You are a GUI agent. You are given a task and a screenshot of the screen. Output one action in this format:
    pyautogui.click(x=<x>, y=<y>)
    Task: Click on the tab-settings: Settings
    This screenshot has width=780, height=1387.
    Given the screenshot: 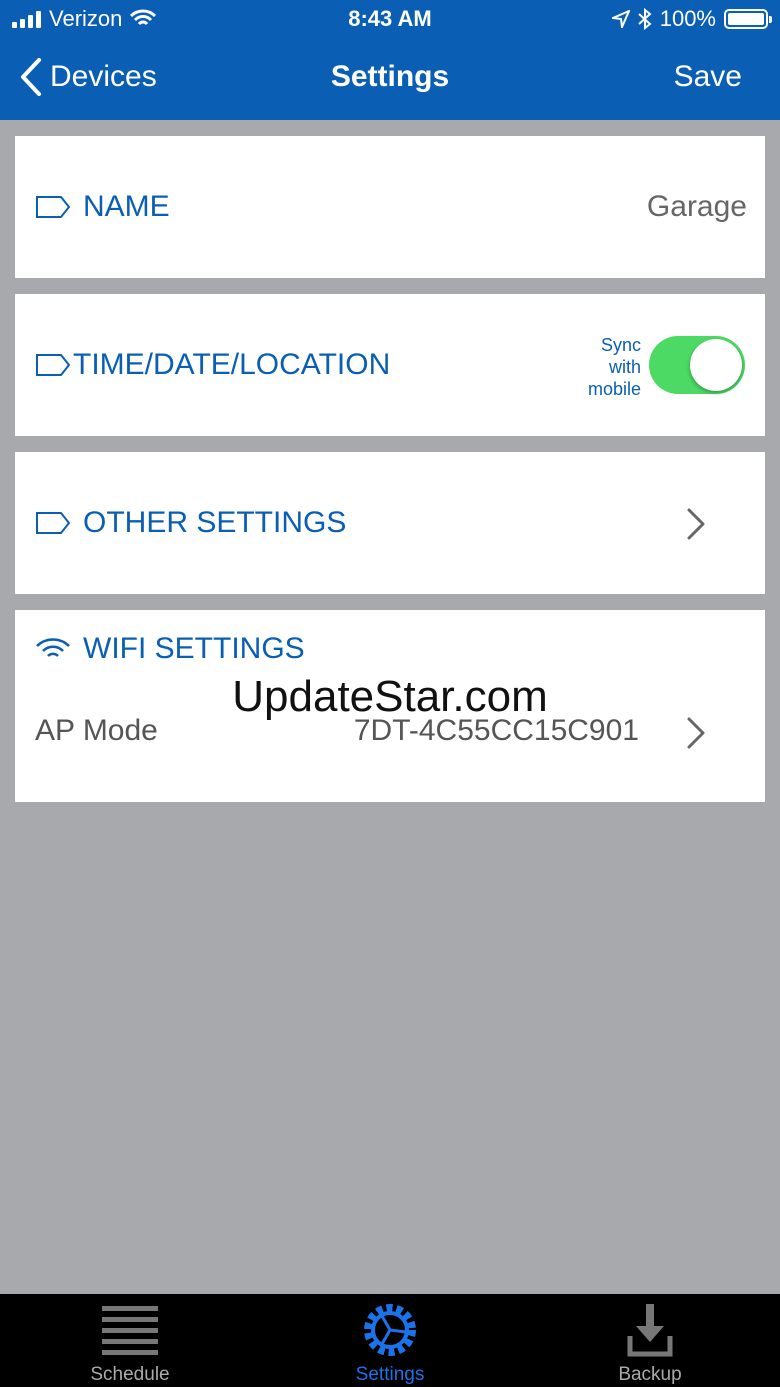 What is the action you would take?
    pyautogui.click(x=390, y=1340)
    